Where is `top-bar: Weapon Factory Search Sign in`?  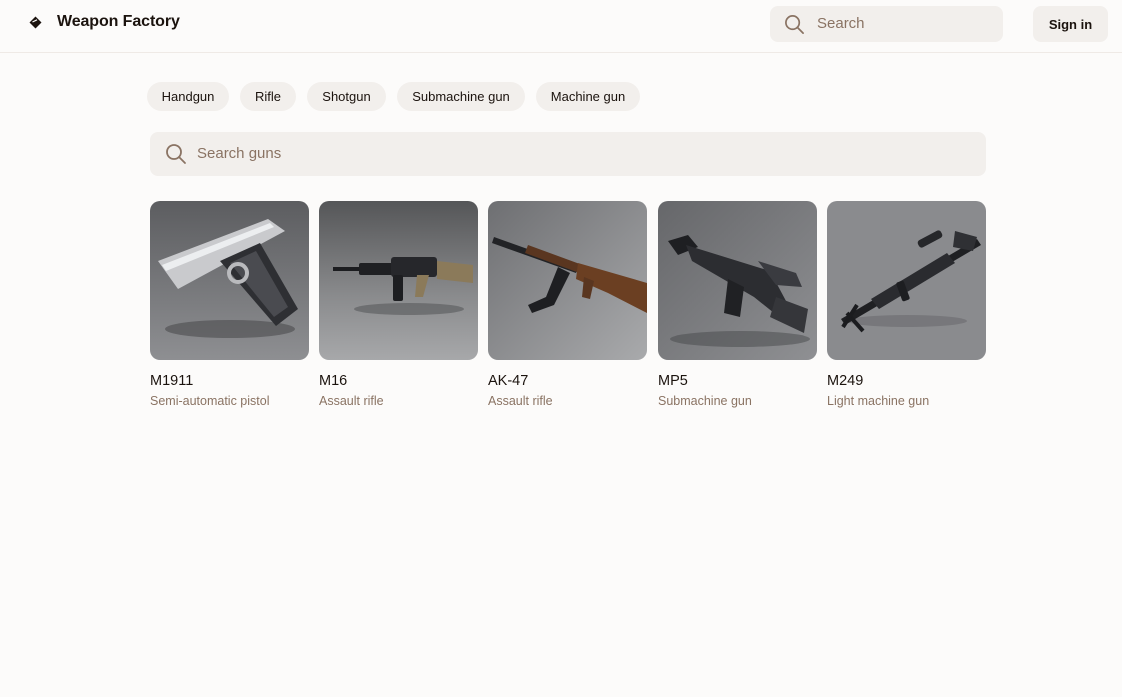
top-bar: Weapon Factory Search Sign in is located at coordinates (561, 26).